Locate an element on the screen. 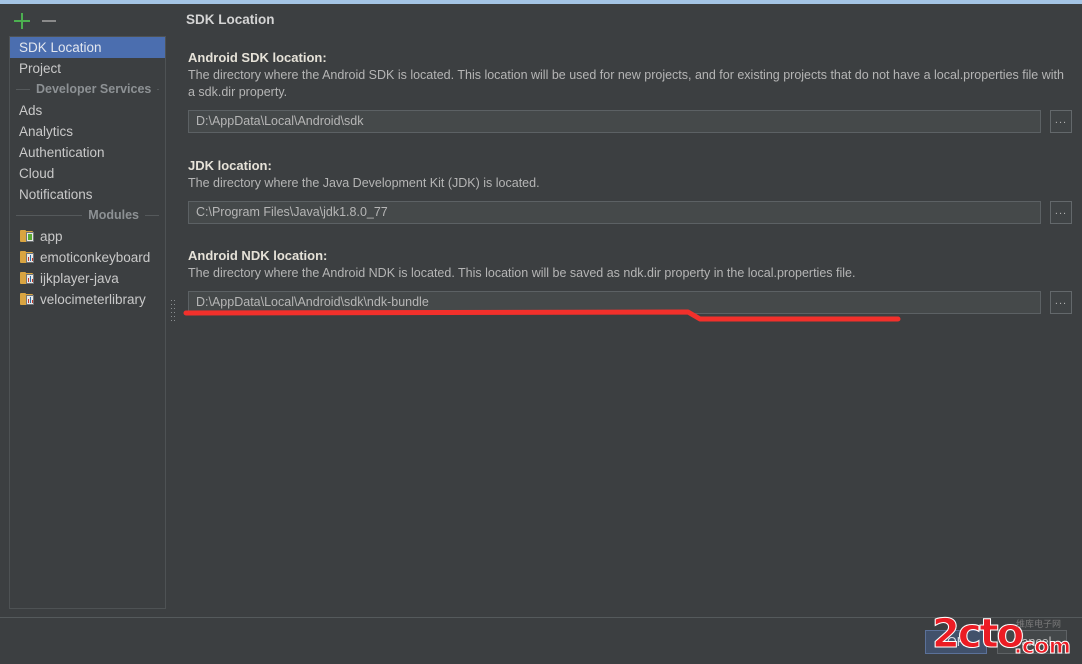  sidebar-item-project: Project is located at coordinates (87, 68).